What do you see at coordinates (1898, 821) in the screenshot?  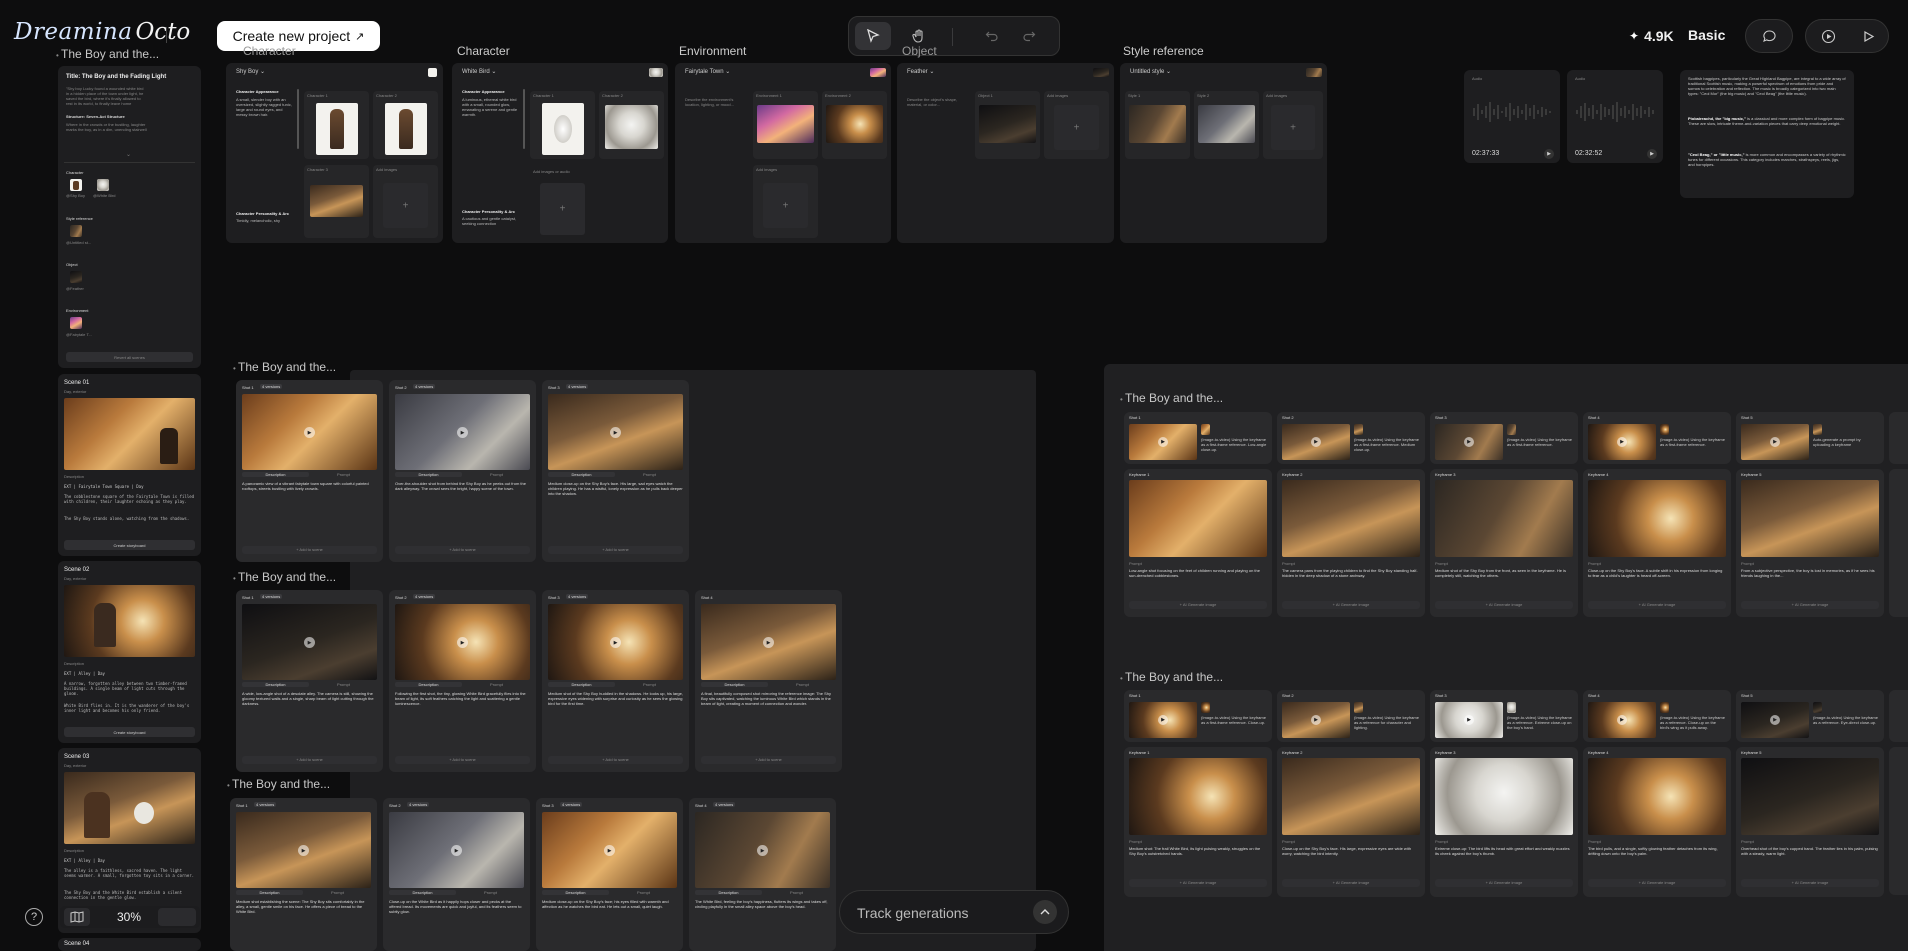 I see `keyframe-card` at bounding box center [1898, 821].